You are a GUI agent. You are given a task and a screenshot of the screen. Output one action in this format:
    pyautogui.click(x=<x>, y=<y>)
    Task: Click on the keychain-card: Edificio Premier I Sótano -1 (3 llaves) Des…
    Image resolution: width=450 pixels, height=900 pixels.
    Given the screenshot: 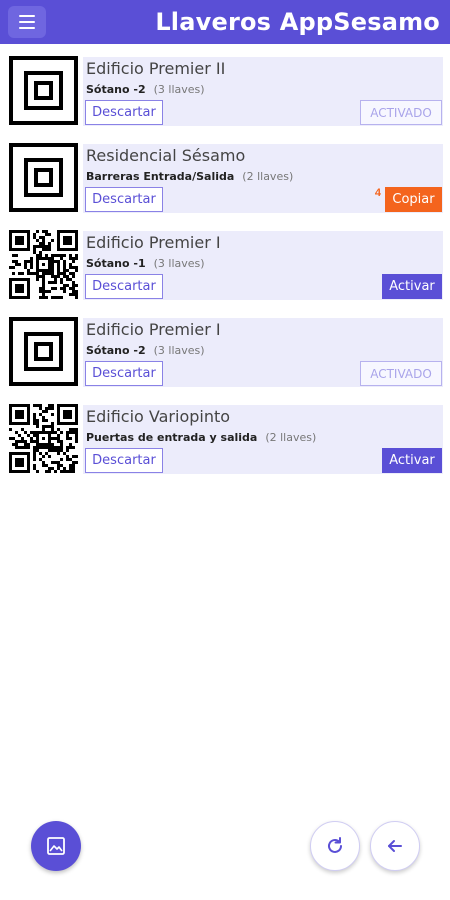 What is the action you would take?
    pyautogui.click(x=263, y=265)
    